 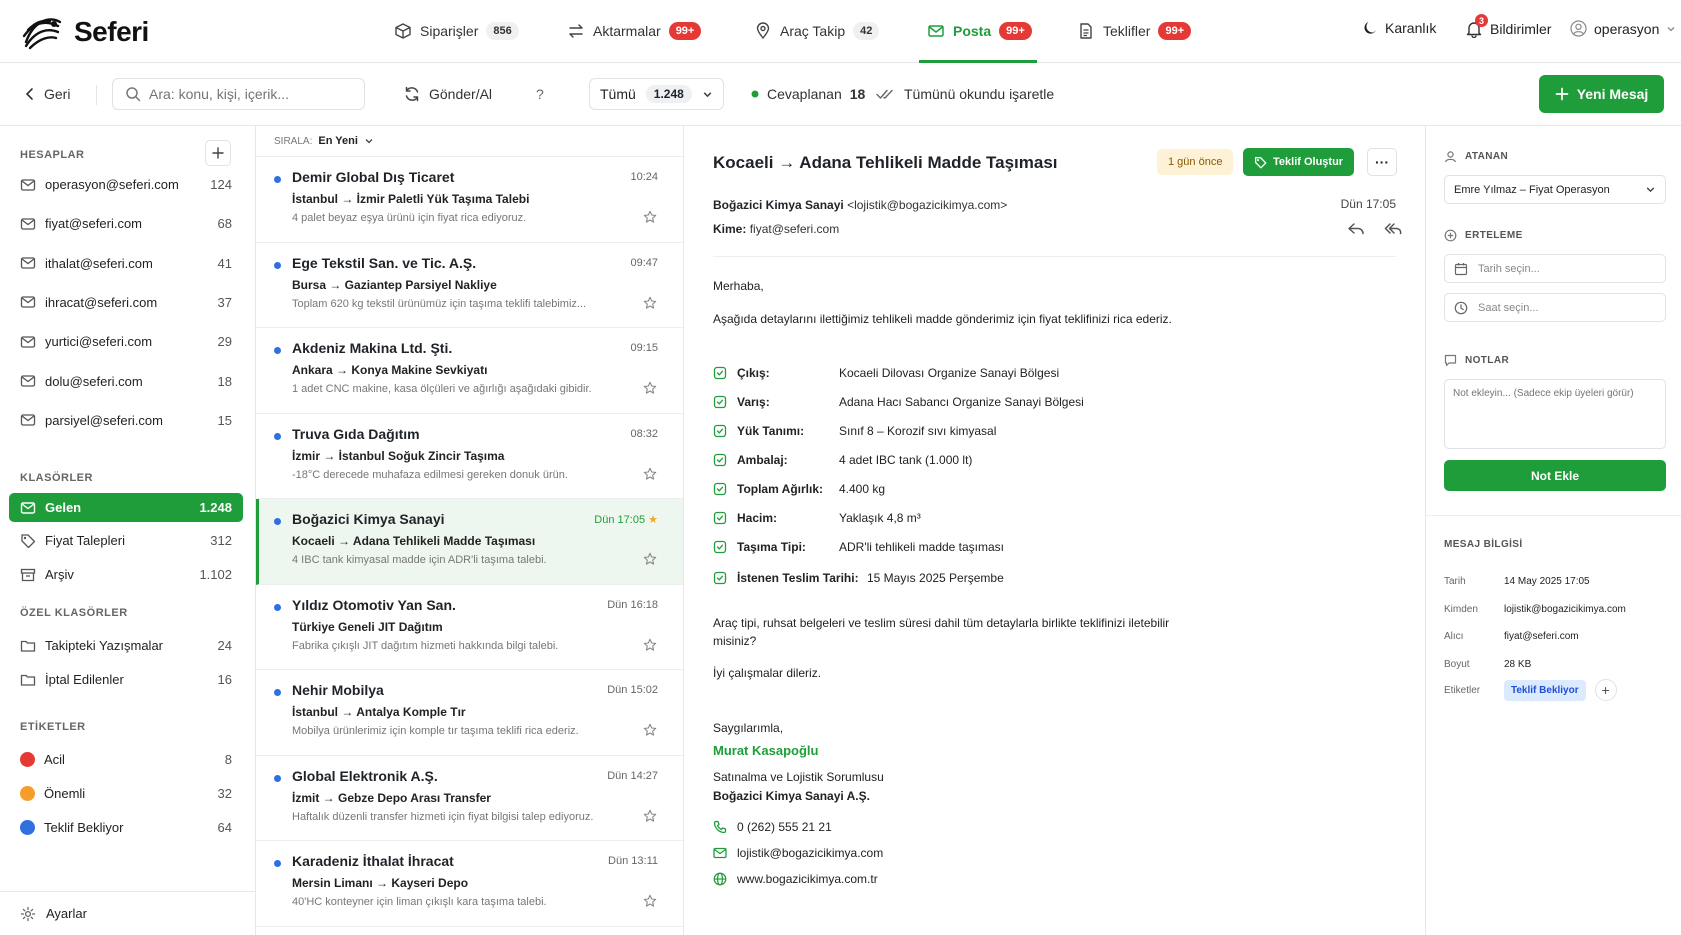 What do you see at coordinates (707, 94) in the screenshot?
I see `chevron-down-icon` at bounding box center [707, 94].